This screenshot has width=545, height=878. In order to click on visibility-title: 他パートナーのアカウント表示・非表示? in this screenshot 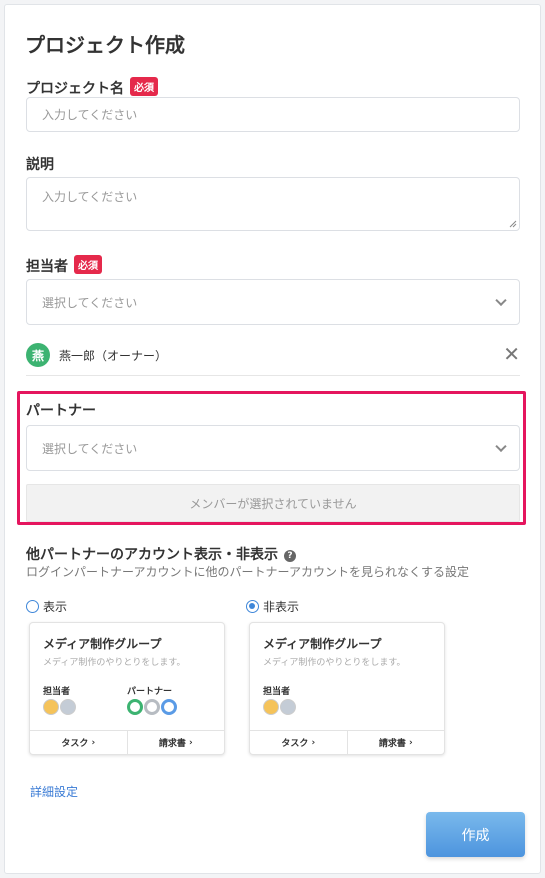, I will do `click(161, 554)`.